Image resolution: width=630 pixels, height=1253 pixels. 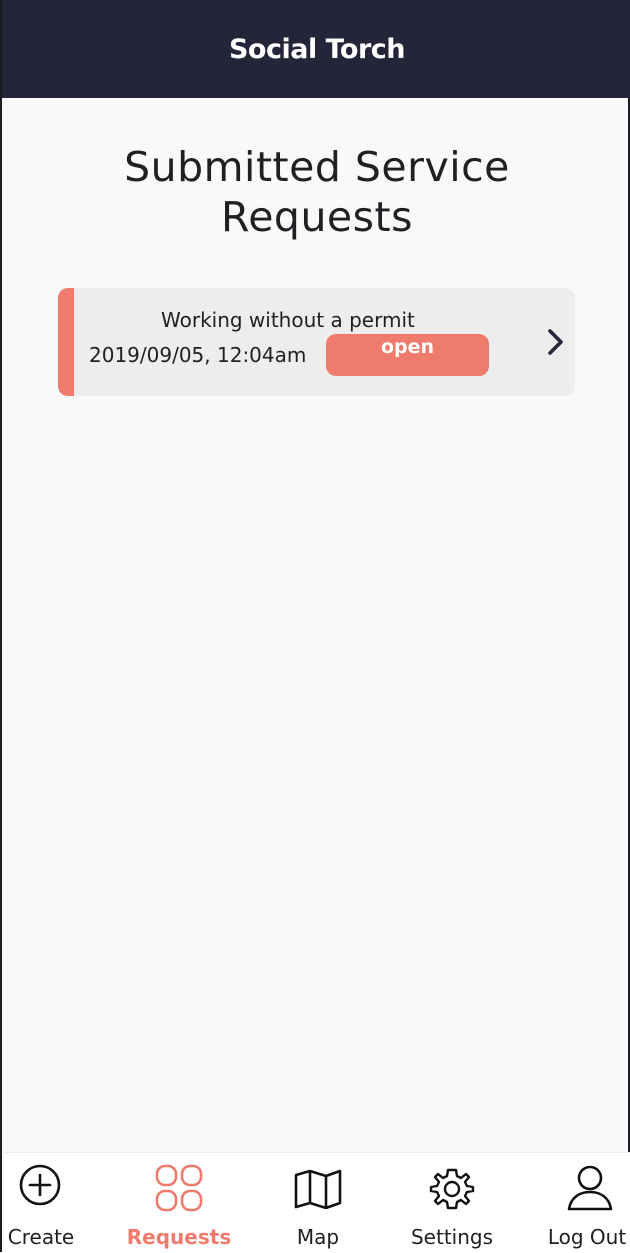 What do you see at coordinates (407, 355) in the screenshot?
I see `status-badge: open` at bounding box center [407, 355].